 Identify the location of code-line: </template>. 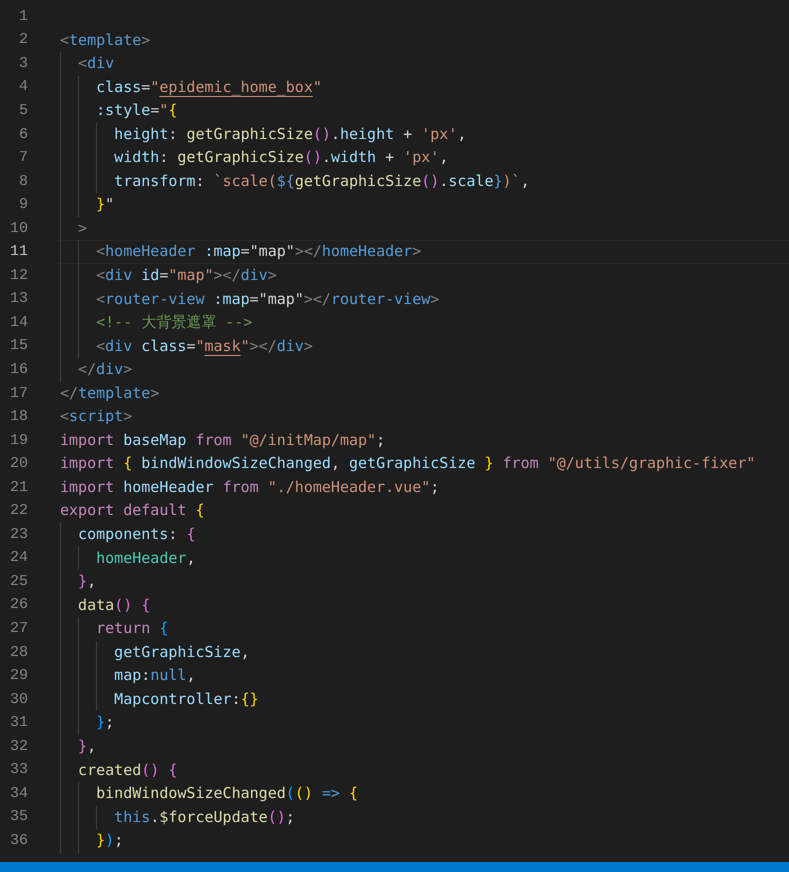
(109, 393).